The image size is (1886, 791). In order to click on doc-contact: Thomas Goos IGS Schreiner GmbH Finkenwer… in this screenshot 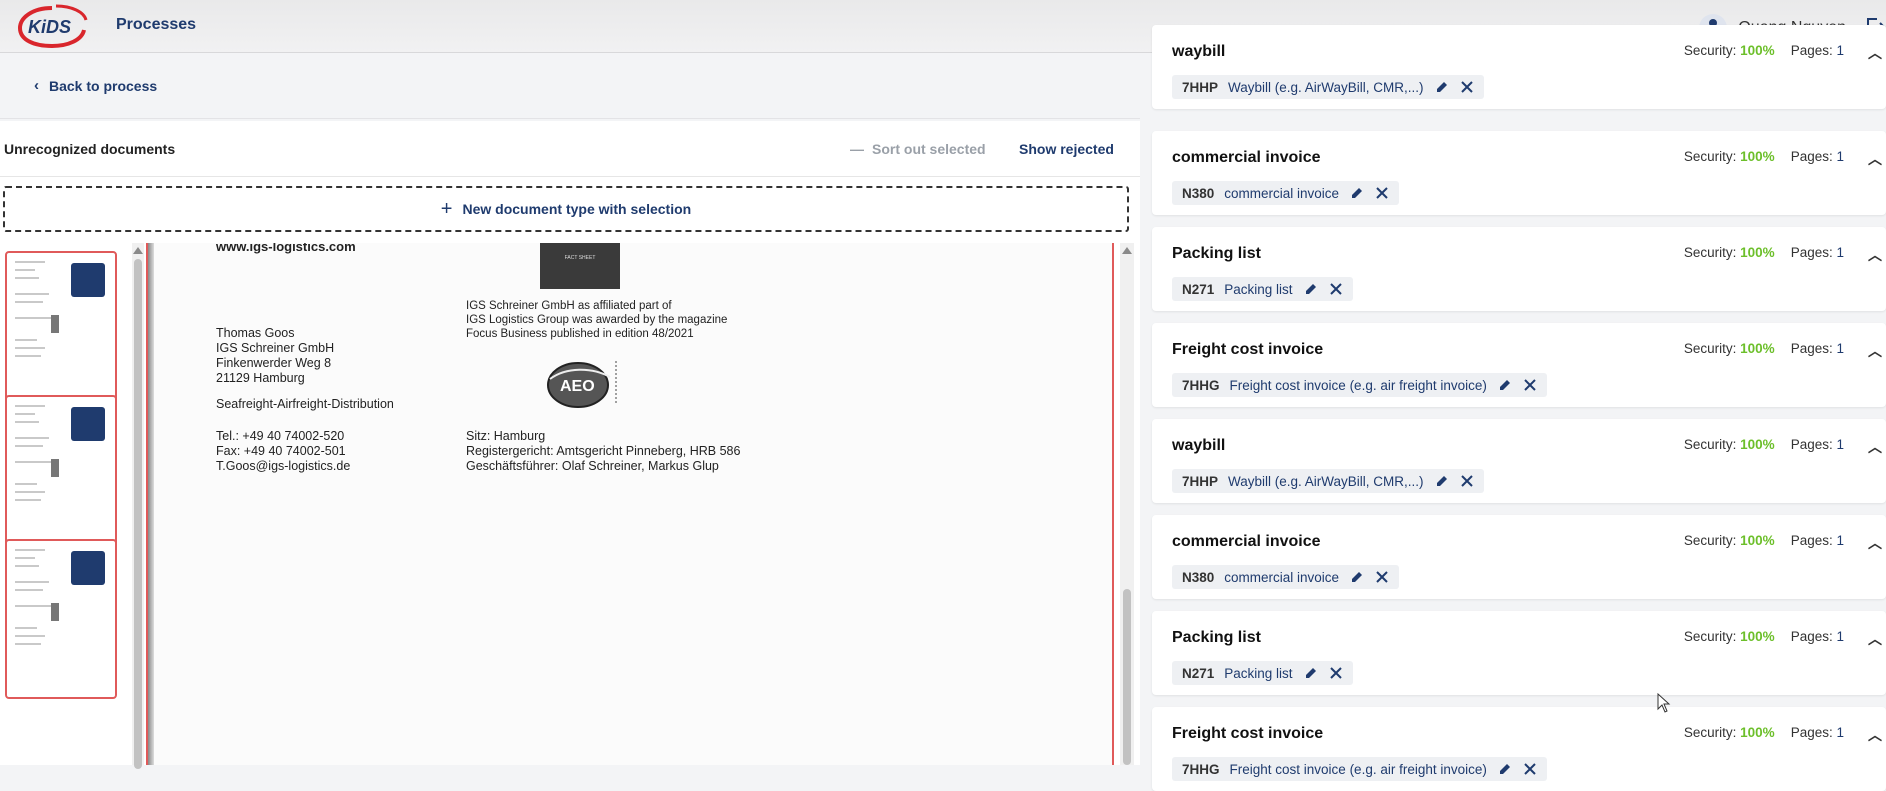, I will do `click(275, 355)`.